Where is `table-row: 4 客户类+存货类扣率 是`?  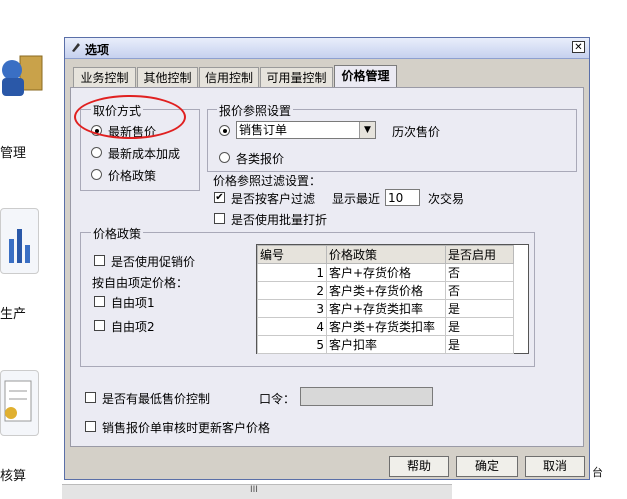
table-row: 4 客户类+存货类扣率 是 is located at coordinates (385, 326).